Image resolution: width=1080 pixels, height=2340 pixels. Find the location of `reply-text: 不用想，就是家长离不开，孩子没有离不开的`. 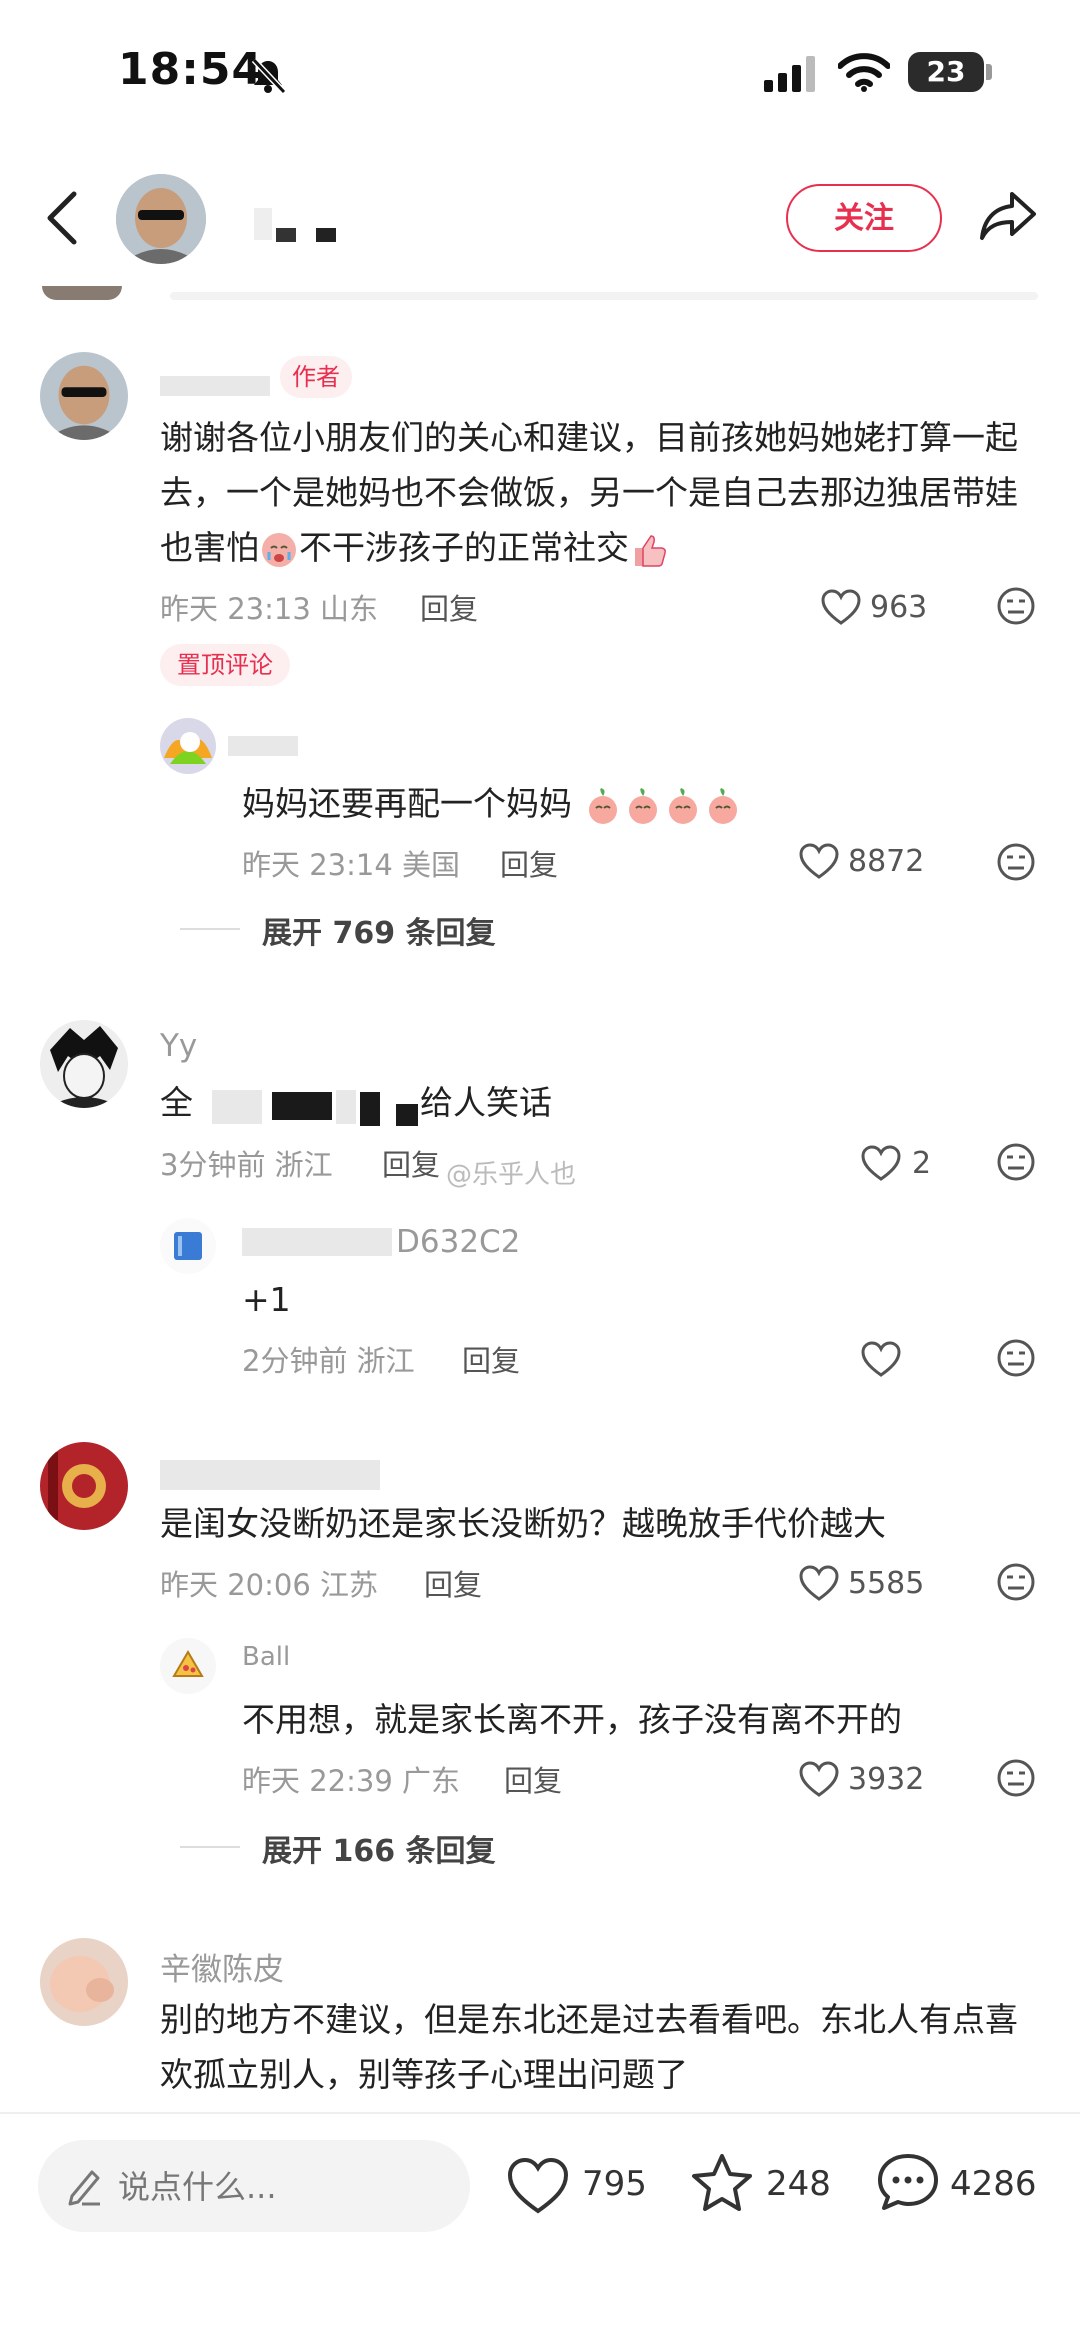

reply-text: 不用想，就是家长离不开，孩子没有离不开的 is located at coordinates (572, 1719).